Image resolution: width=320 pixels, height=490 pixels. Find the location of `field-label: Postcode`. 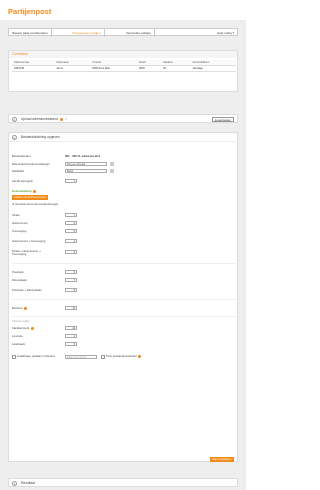

field-label: Postcode is located at coordinates (18, 272).